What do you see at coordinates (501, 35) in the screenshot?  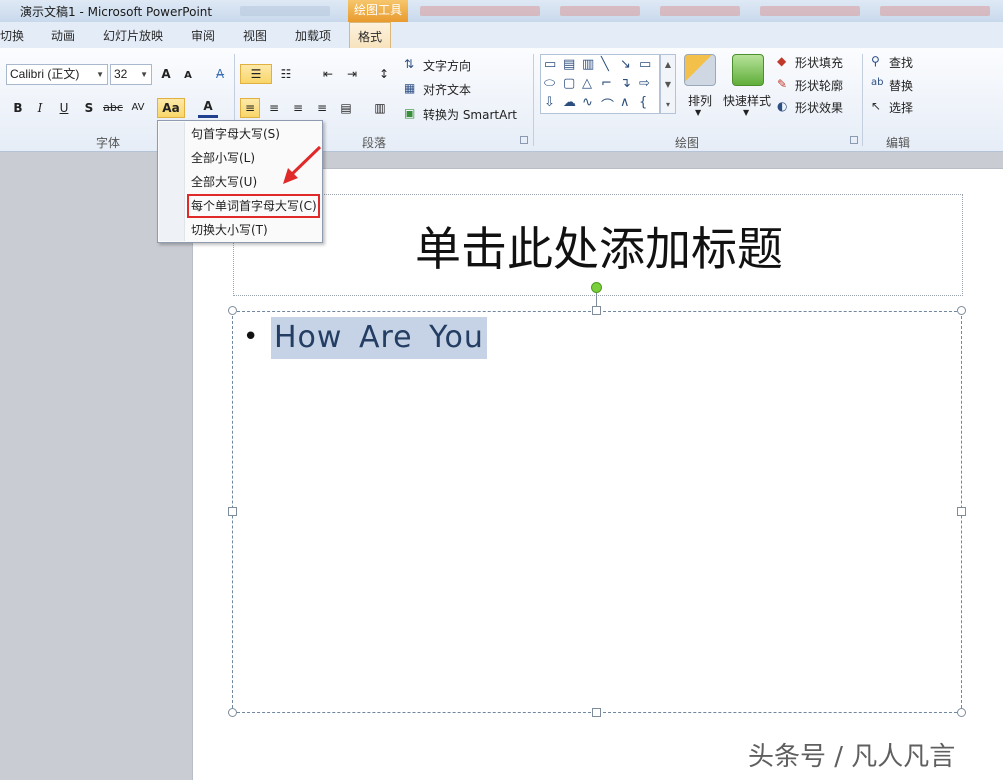 I see `ribbon-tabs: 切换 动画 幻灯片放映 审阅 视图 加载项 格式` at bounding box center [501, 35].